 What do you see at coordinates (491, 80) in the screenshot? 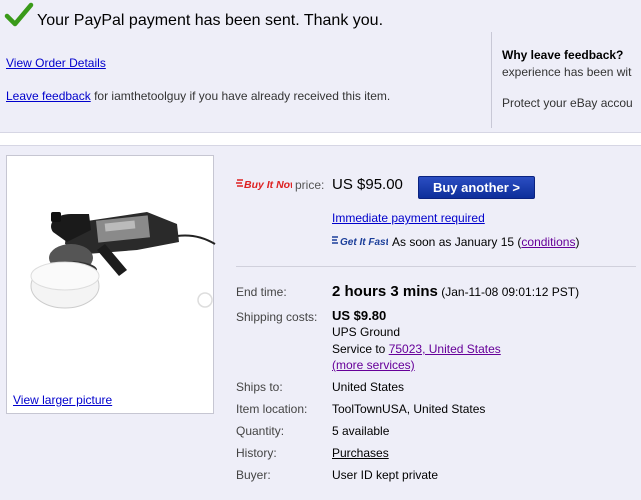
I see `panel-divider` at bounding box center [491, 80].